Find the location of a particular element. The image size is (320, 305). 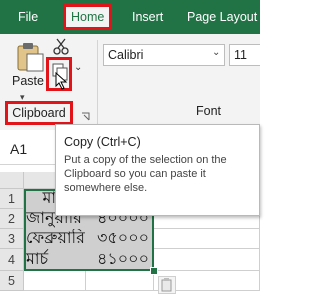

font-name-dropdown: Calibri is located at coordinates (164, 55).